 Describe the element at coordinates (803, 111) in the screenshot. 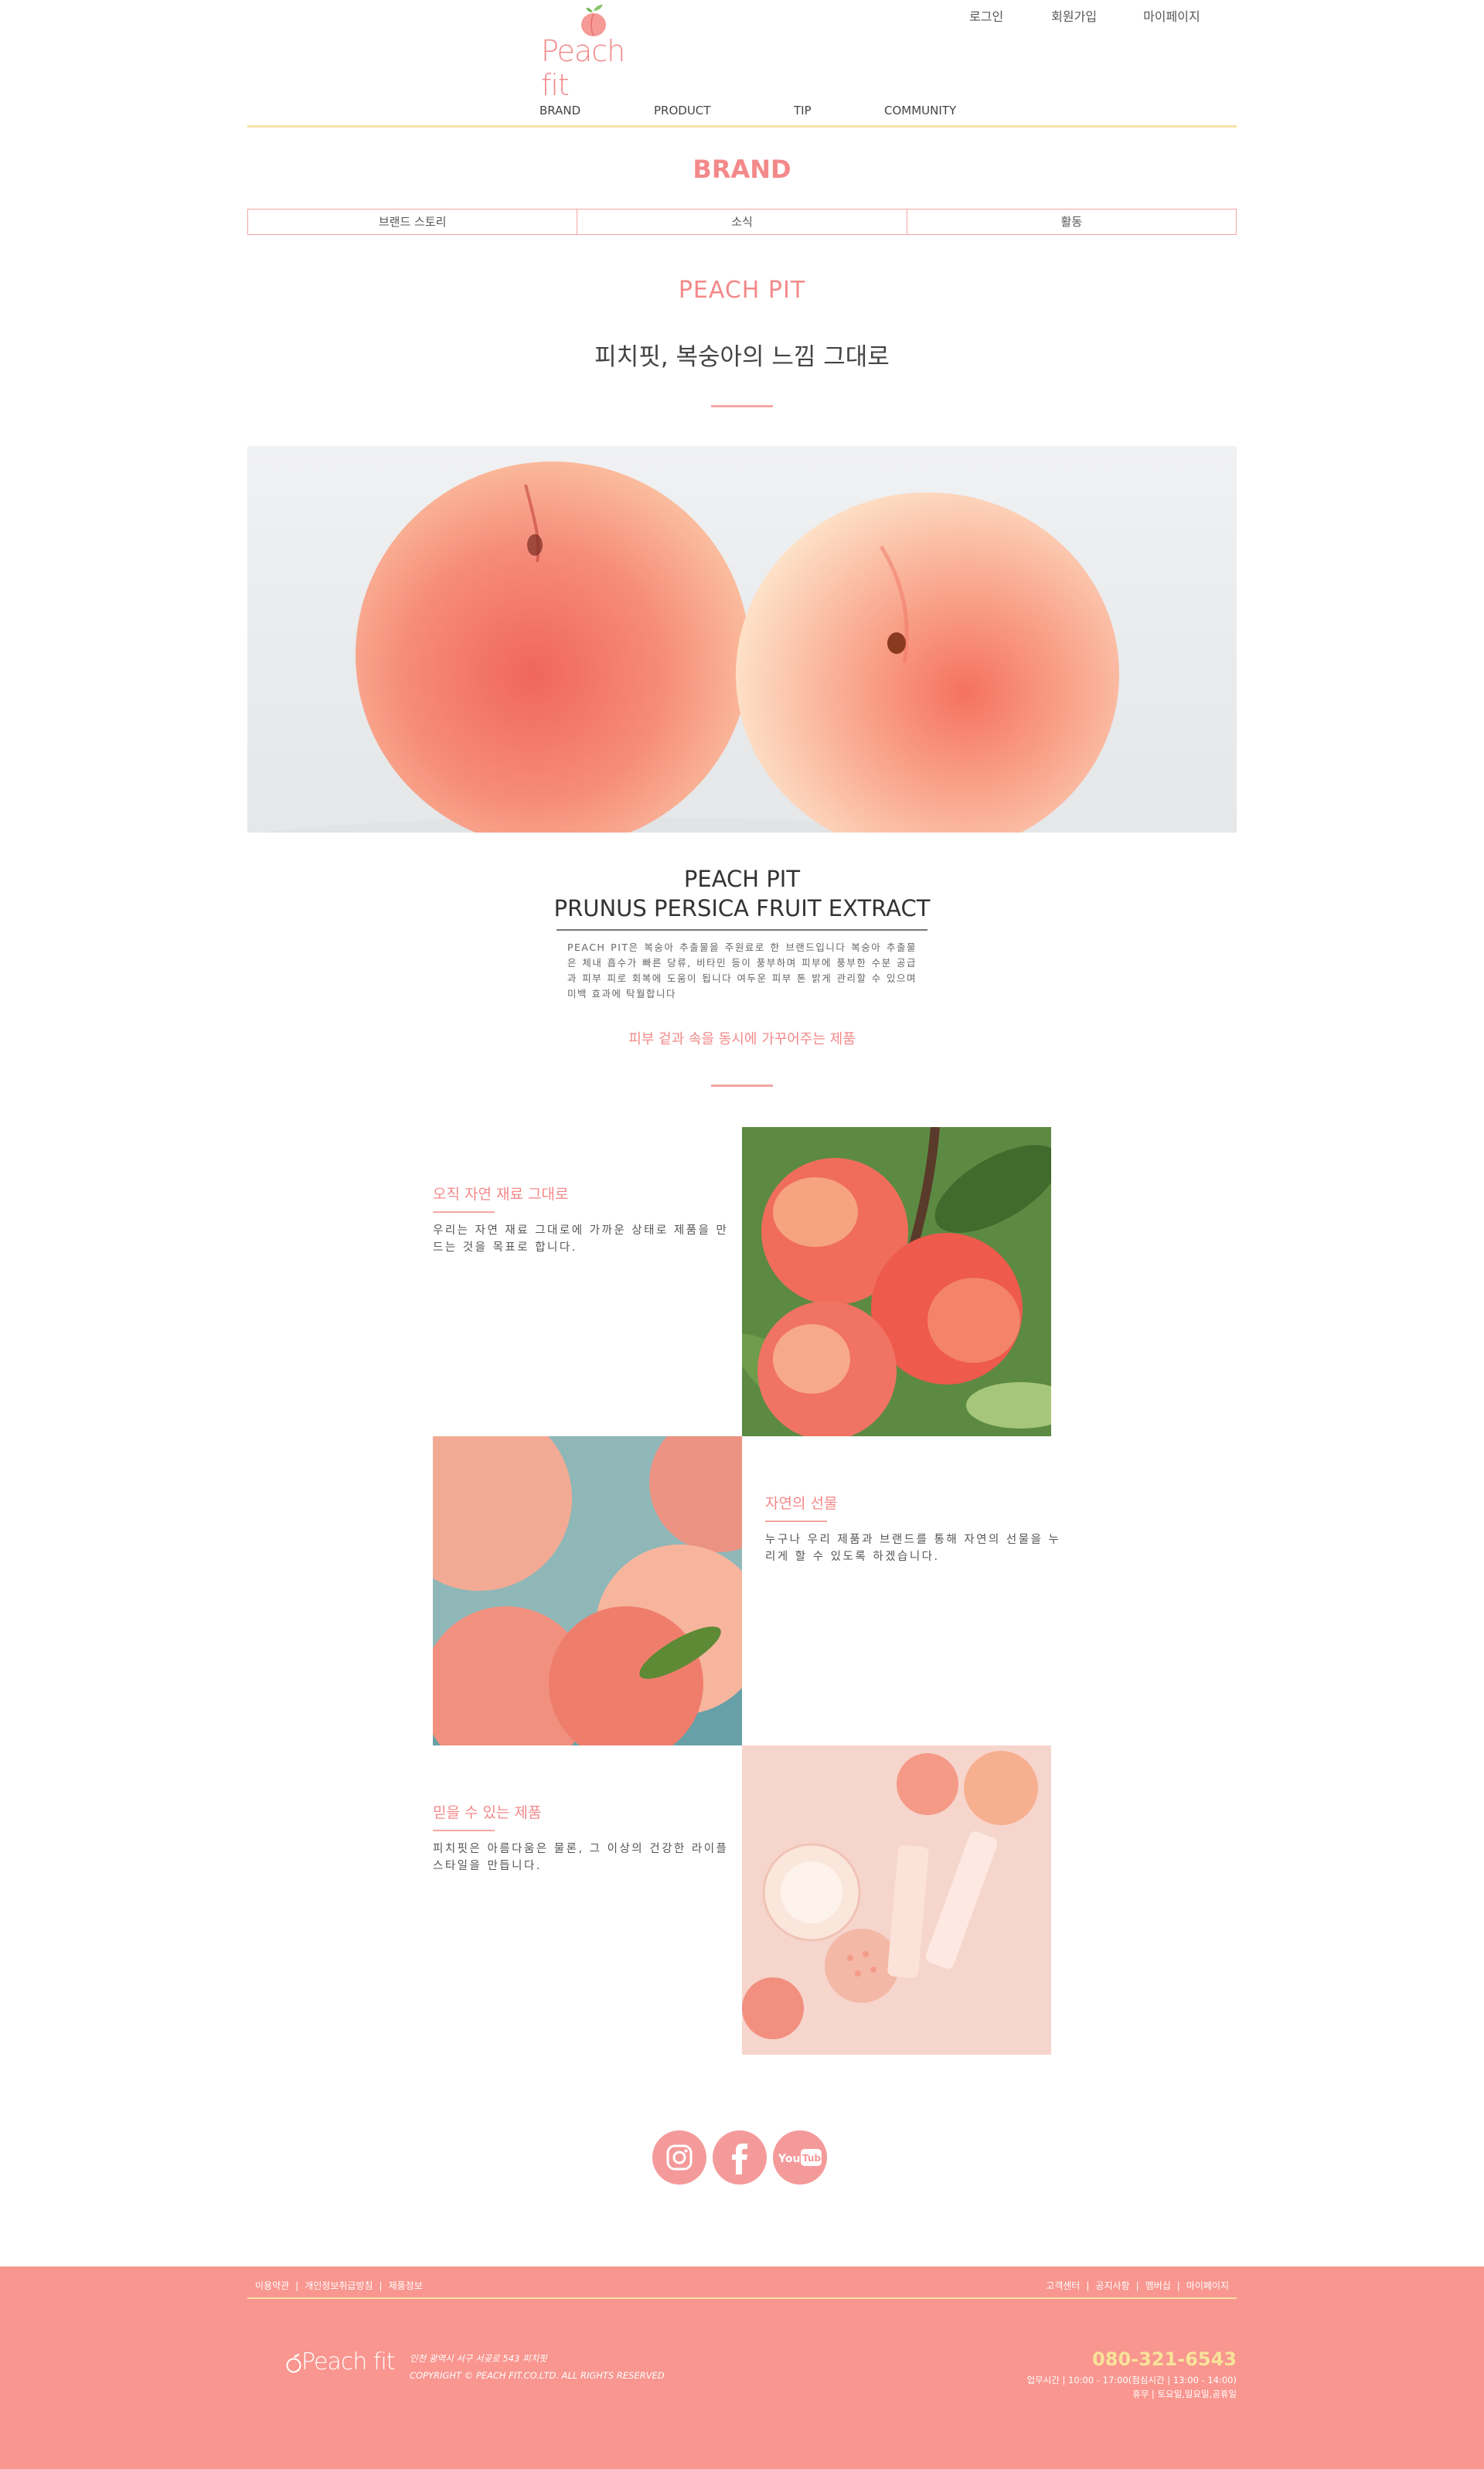

I see `nav-tip: TIP` at that location.